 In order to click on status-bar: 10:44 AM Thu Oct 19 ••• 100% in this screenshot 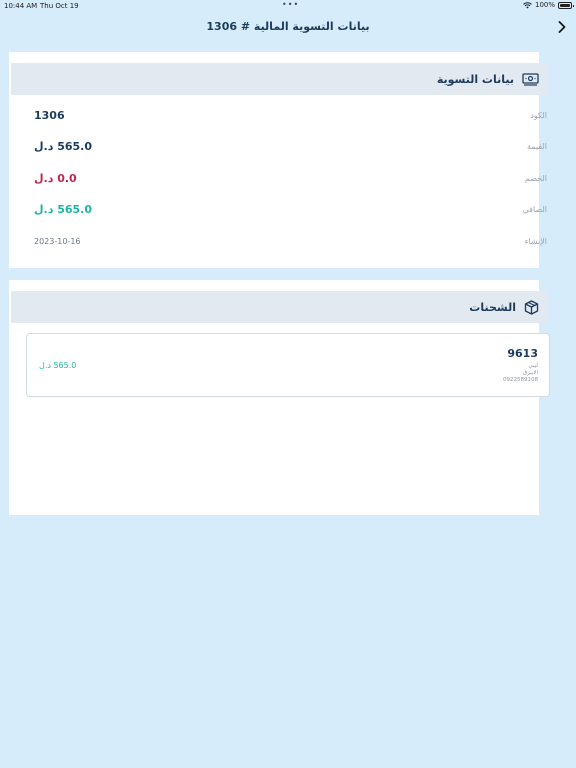, I will do `click(288, 6)`.